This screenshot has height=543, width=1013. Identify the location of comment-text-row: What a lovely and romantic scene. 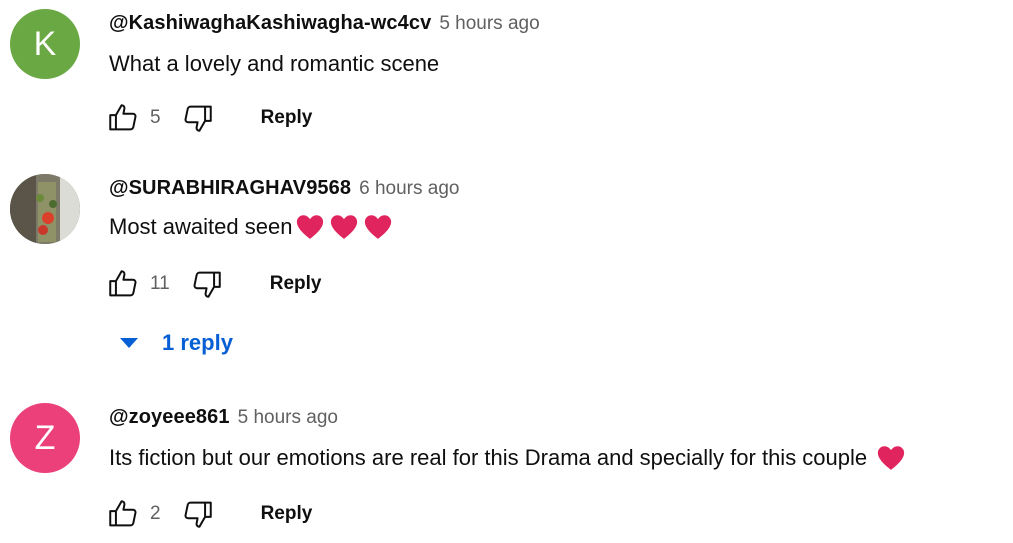
(274, 64).